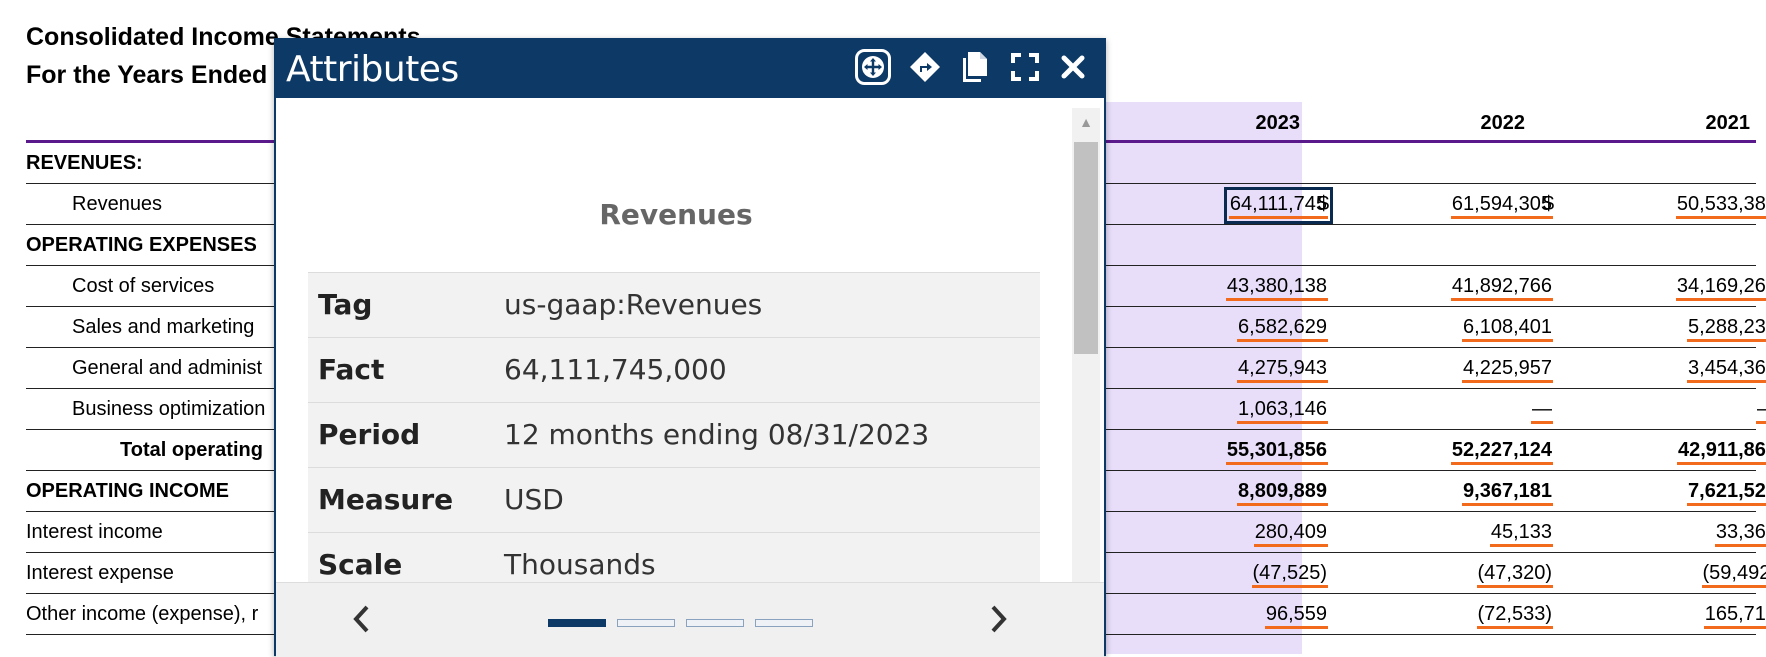  I want to click on fact-value: 9,367,181, so click(1507, 492).